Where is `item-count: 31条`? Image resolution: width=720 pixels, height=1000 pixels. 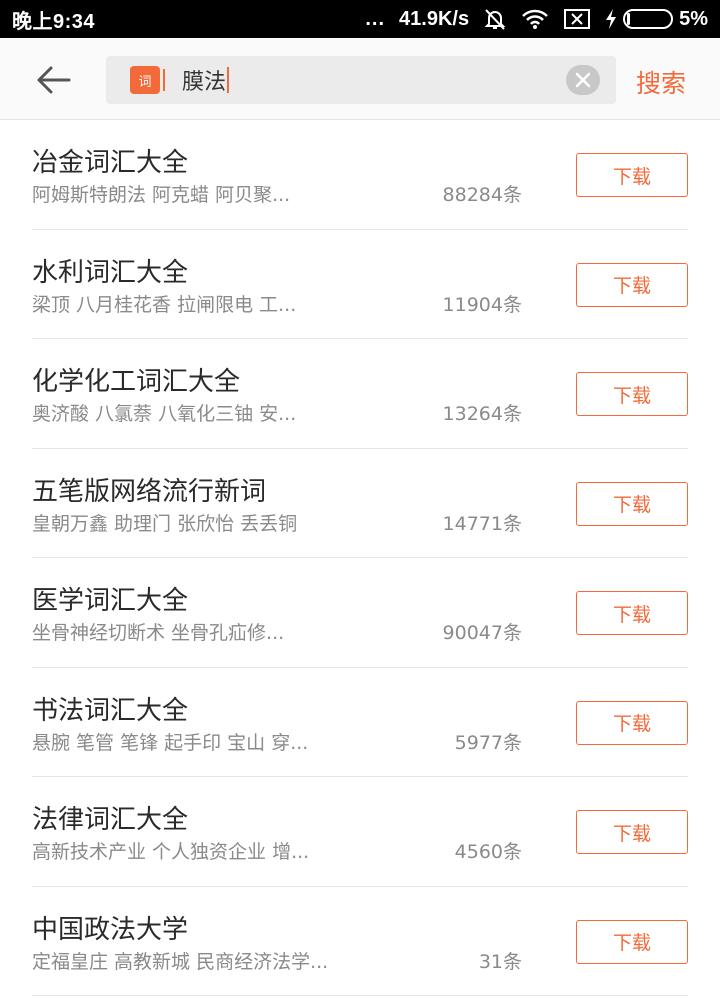
item-count: 31条 is located at coordinates (500, 961).